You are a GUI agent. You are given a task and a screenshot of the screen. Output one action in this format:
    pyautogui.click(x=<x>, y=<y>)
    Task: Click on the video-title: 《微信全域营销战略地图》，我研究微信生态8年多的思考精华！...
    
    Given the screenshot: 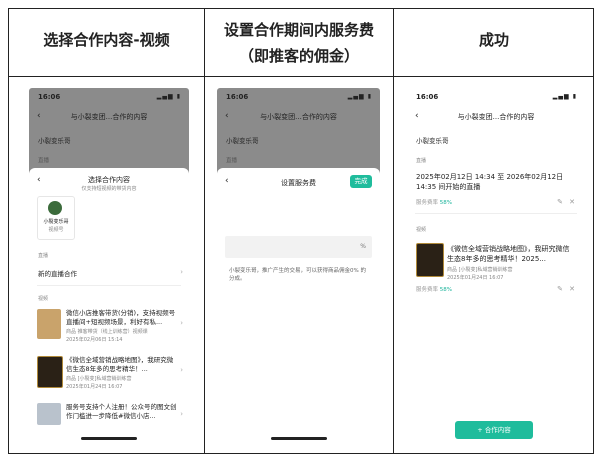 What is the action you would take?
    pyautogui.click(x=120, y=364)
    